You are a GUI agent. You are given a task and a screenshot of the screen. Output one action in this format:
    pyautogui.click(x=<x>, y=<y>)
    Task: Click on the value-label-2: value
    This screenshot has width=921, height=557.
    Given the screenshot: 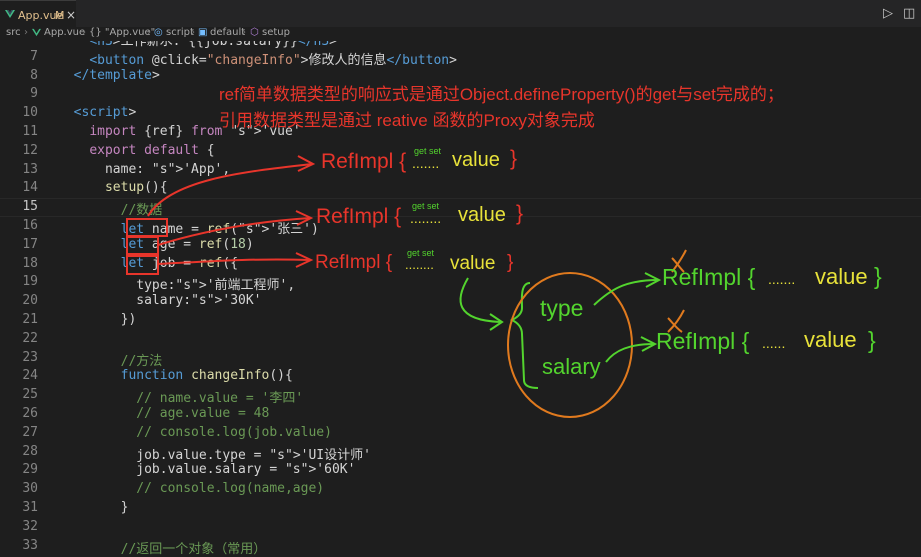 What is the action you would take?
    pyautogui.click(x=482, y=215)
    